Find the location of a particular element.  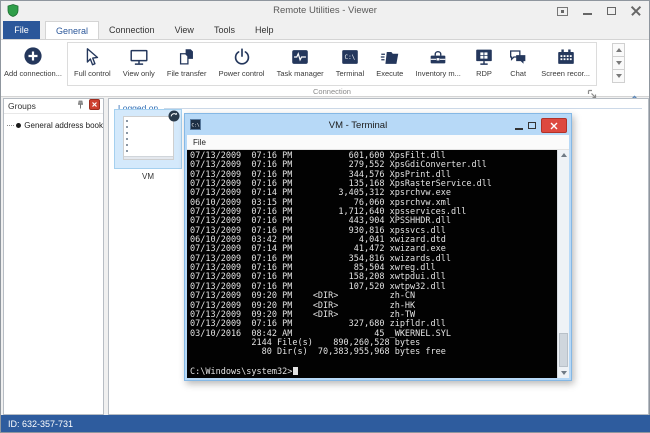

button-label: Terminal is located at coordinates (350, 73).